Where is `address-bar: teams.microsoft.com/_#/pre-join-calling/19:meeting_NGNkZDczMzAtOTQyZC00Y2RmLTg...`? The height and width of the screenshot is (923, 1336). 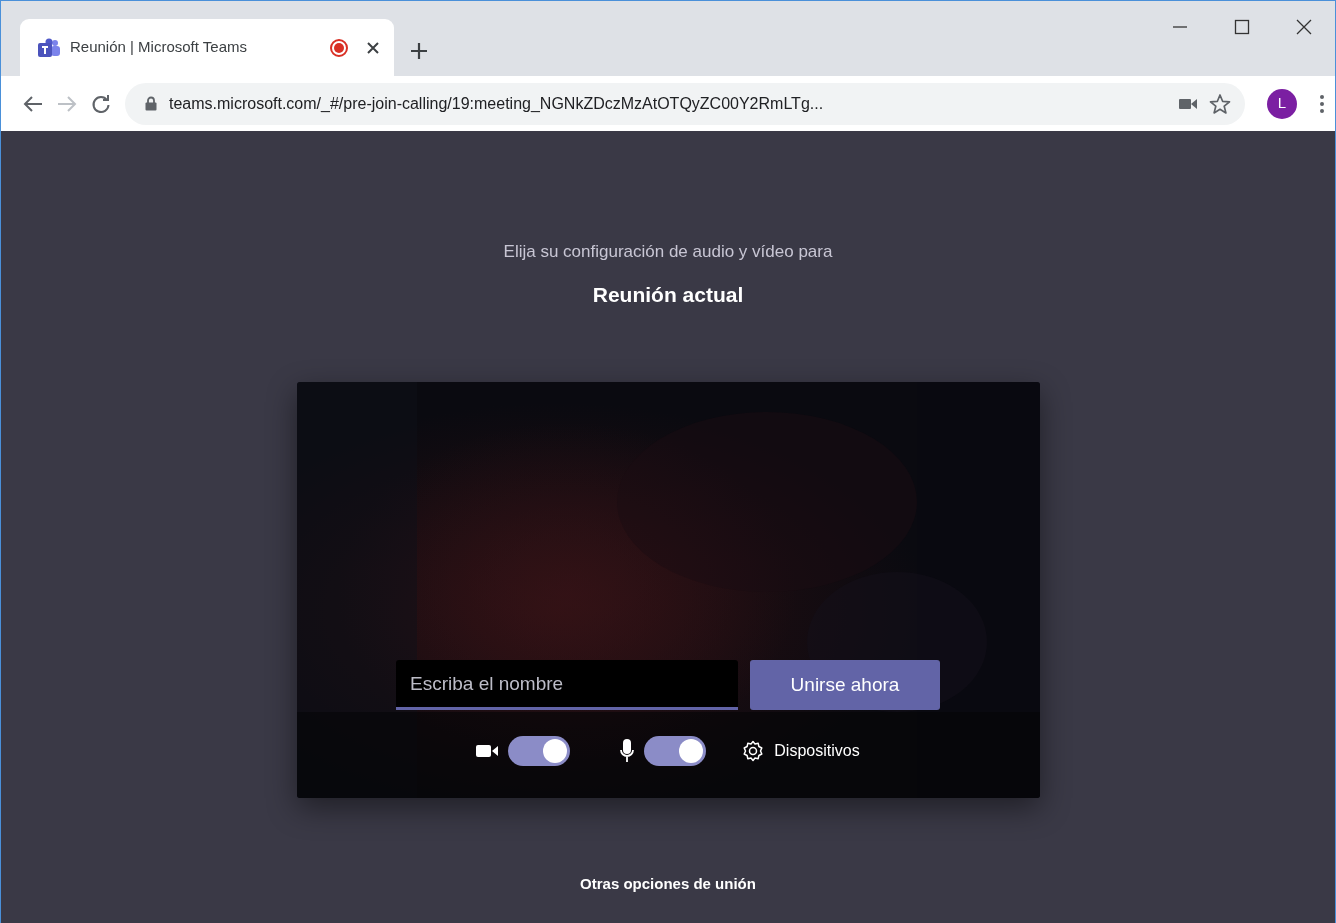
address-bar: teams.microsoft.com/_#/pre-join-calling/19:meeting_NGNkZDczMzAtOTQyZC00Y2RmLTg... is located at coordinates (685, 103).